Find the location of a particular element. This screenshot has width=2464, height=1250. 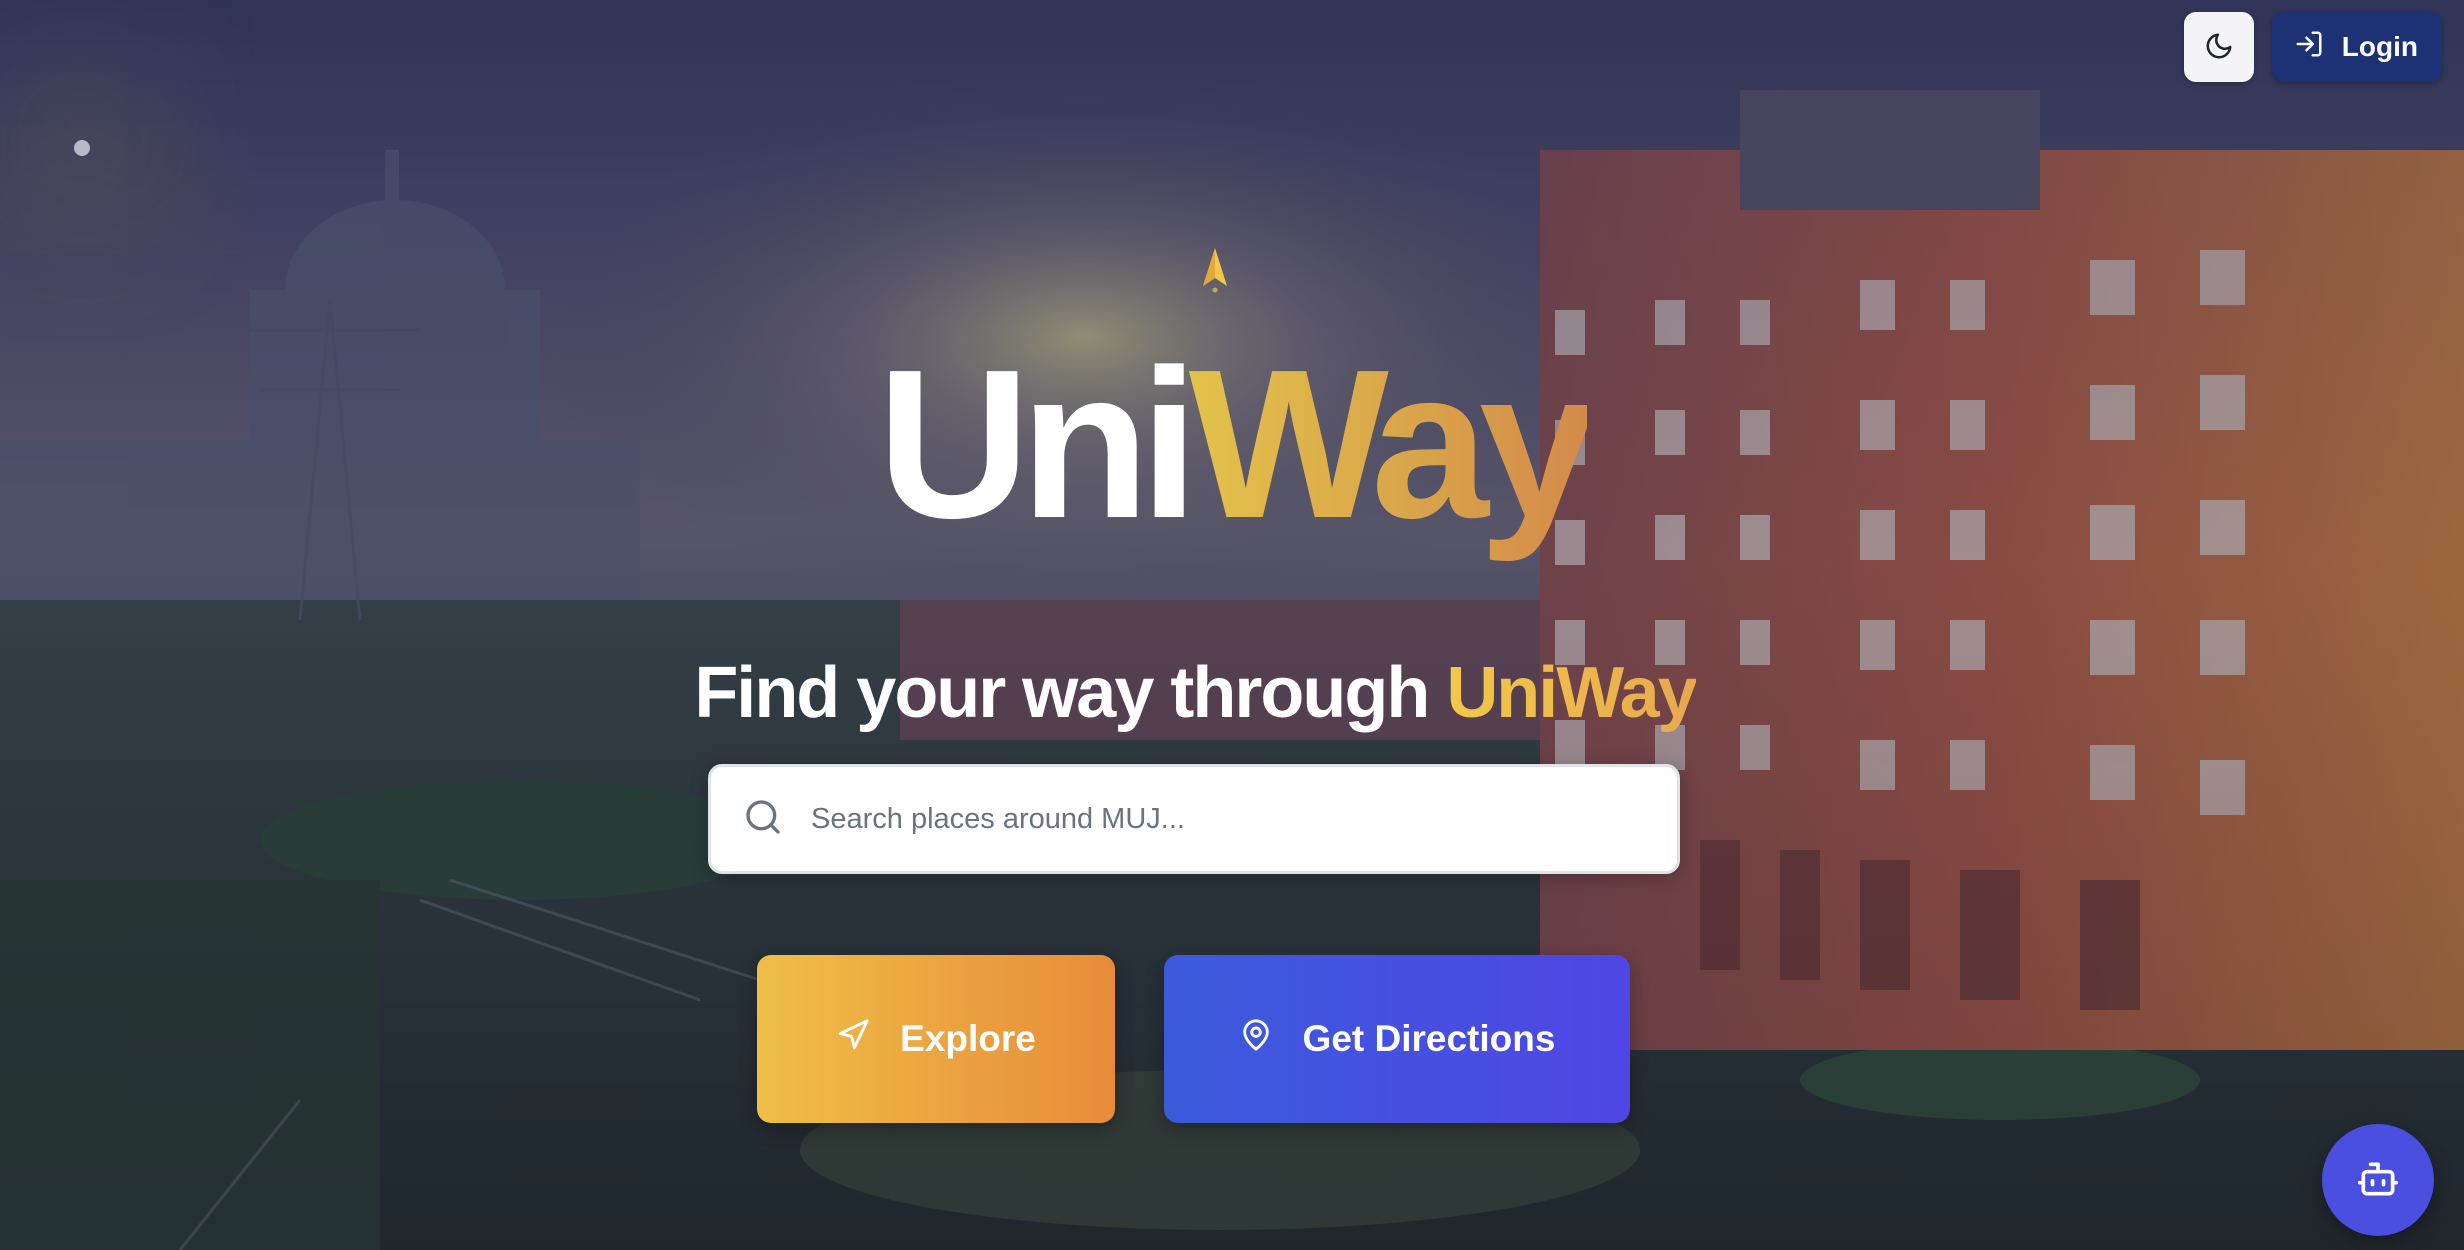

top-controls: Login is located at coordinates (2312, 47).